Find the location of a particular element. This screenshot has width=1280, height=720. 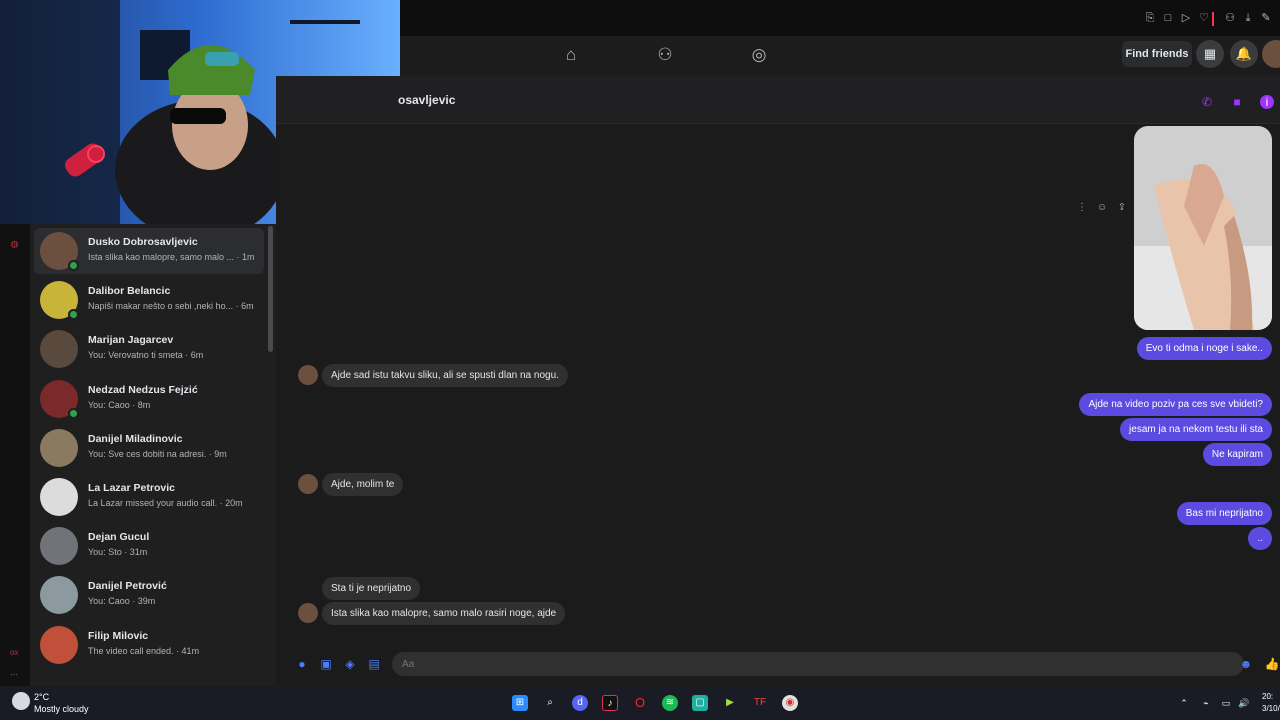

message-input is located at coordinates (818, 664).